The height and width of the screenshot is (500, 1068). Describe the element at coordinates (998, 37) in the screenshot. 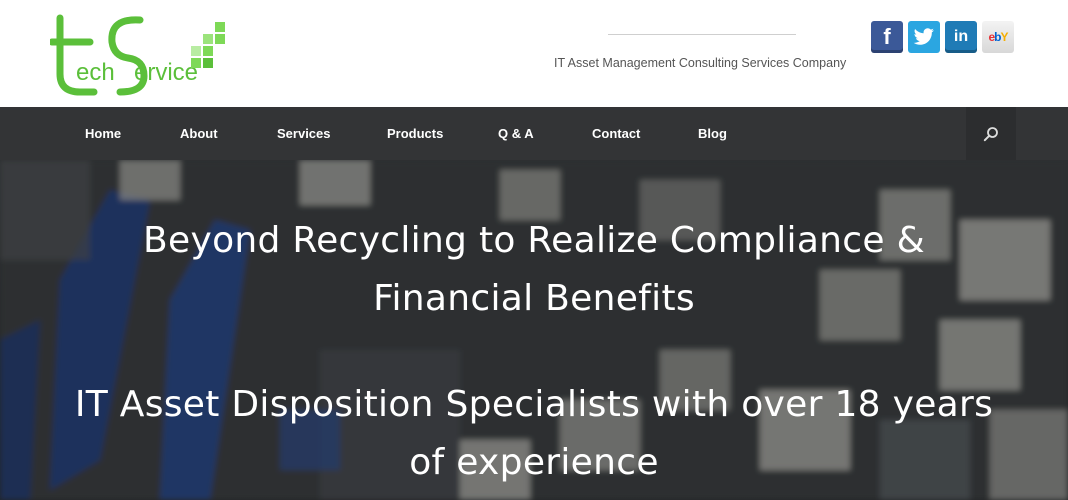

I see `ebay-icon: ebY` at that location.